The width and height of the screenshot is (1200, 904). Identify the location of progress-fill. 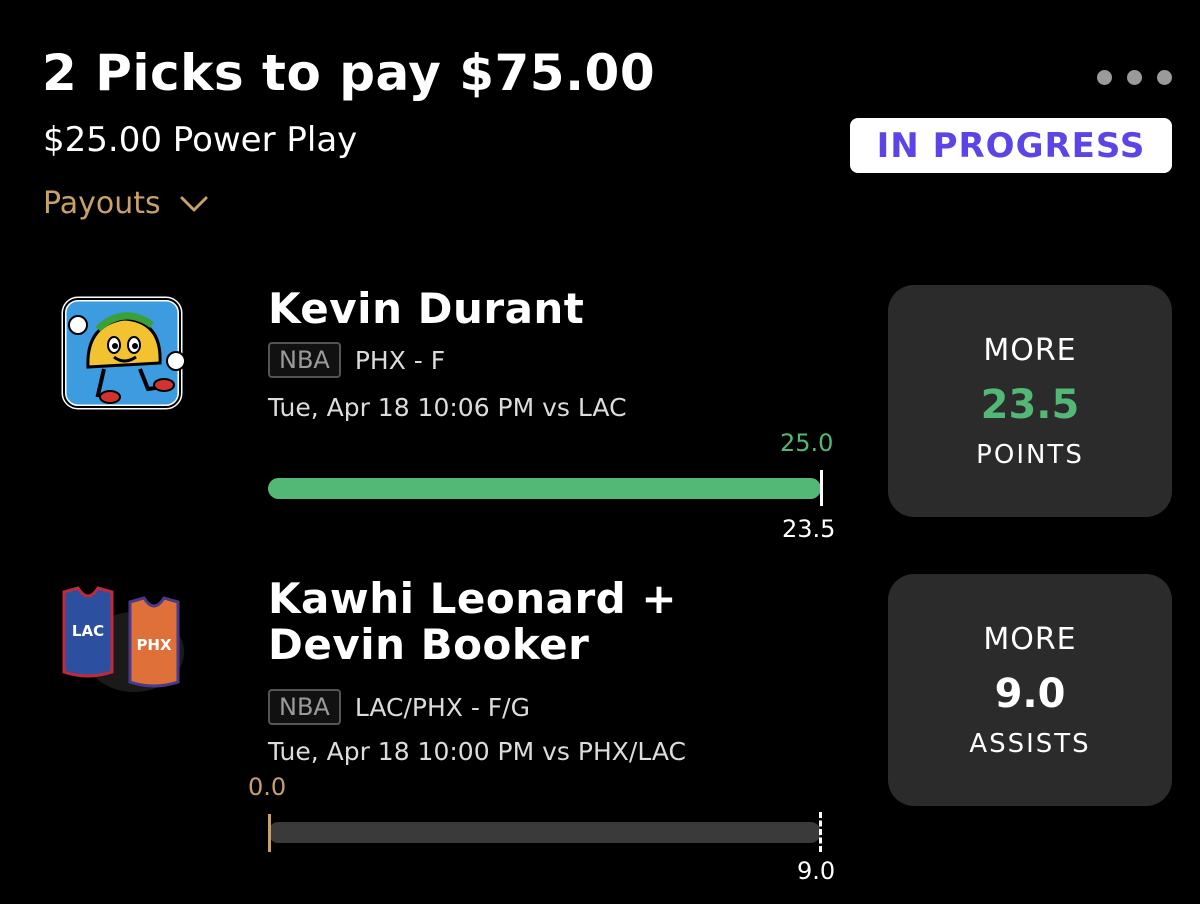
(544, 488).